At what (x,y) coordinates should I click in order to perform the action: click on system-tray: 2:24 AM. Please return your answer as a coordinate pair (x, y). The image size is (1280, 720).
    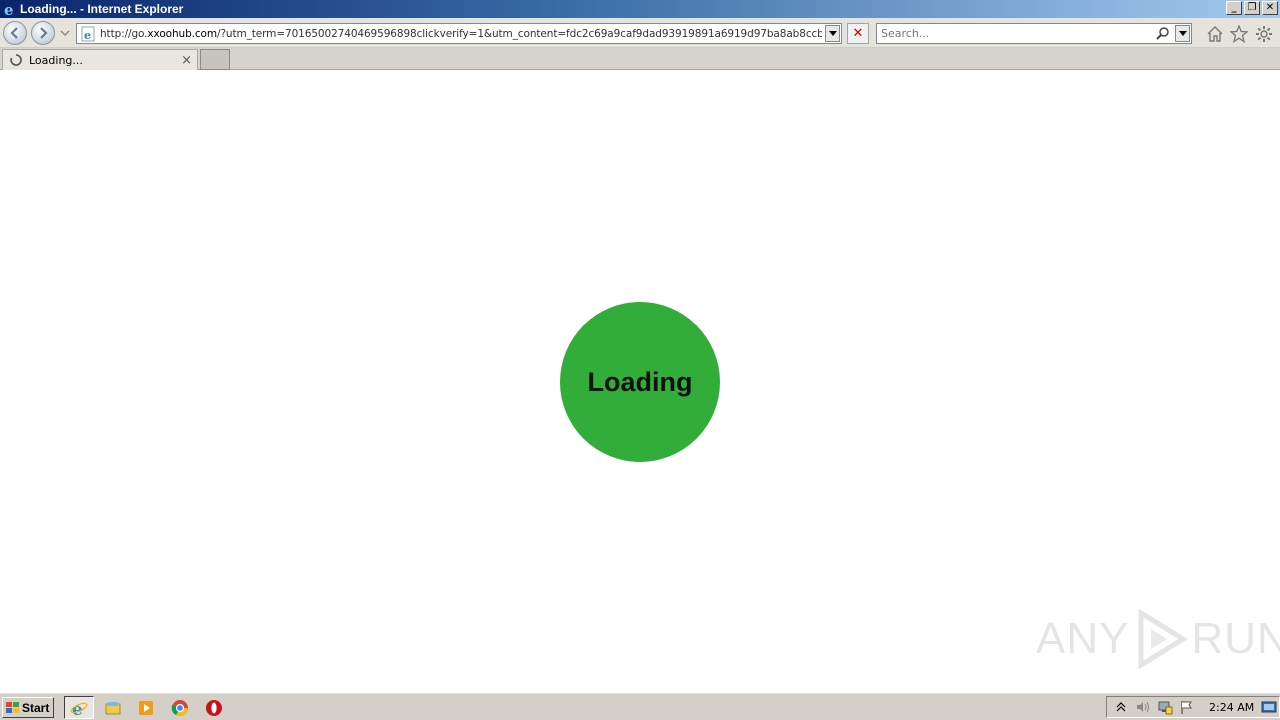
    Looking at the image, I should click on (1193, 707).